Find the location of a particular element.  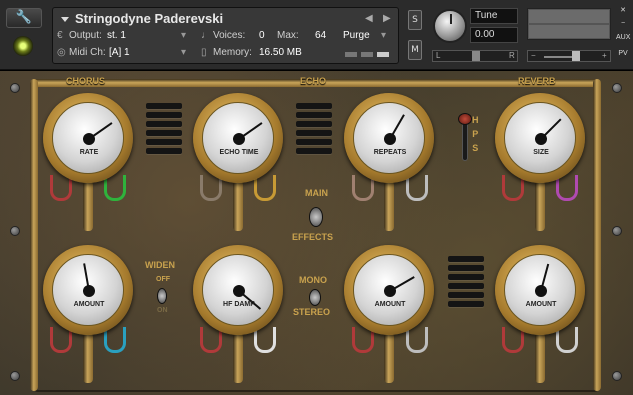

memory-value: 16.50 MB is located at coordinates (280, 52).